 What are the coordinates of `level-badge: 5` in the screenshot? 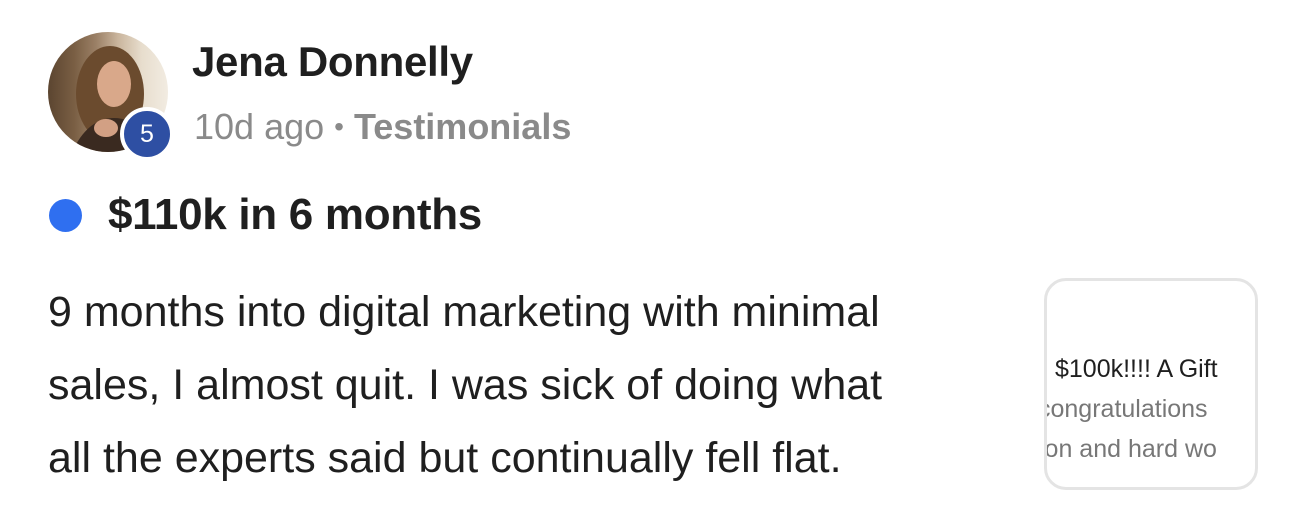 It's located at (147, 134).